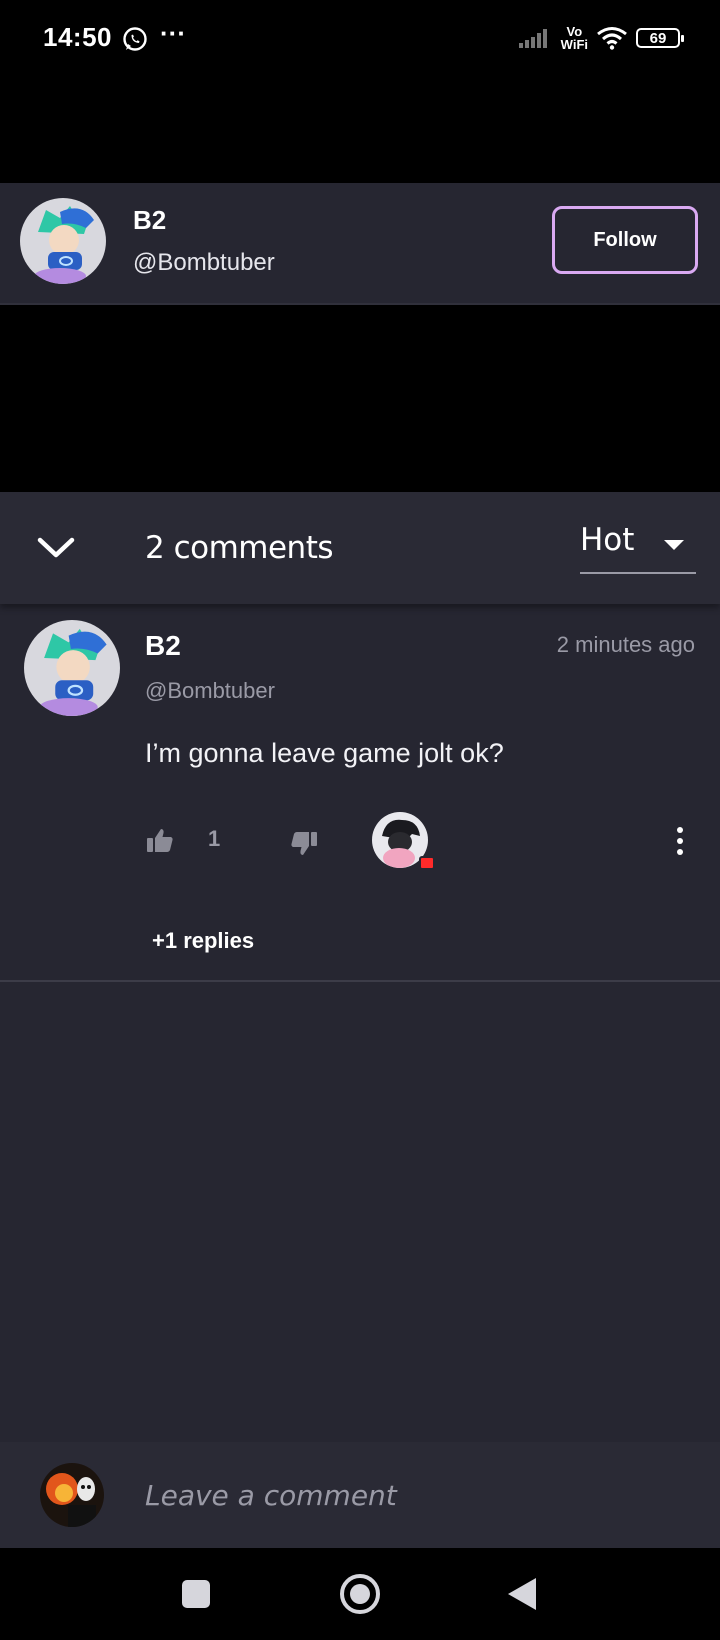 The height and width of the screenshot is (1640, 720). Describe the element at coordinates (674, 545) in the screenshot. I see `caret-down-icon` at that location.